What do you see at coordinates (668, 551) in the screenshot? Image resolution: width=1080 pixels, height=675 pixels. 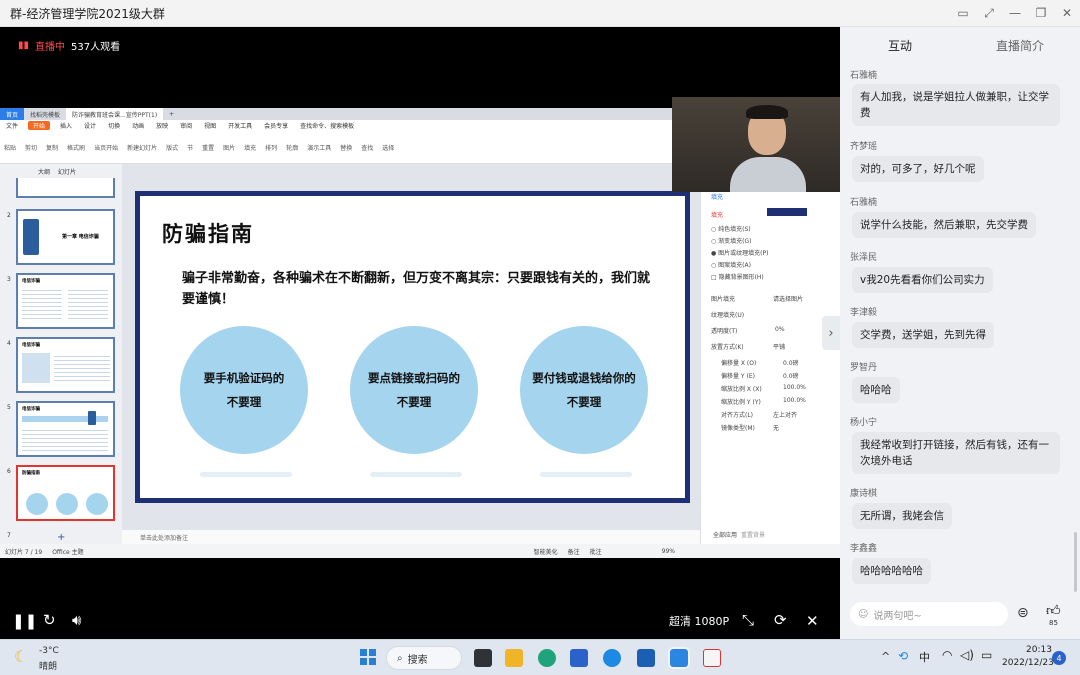 I see `zoom-level: 99%` at bounding box center [668, 551].